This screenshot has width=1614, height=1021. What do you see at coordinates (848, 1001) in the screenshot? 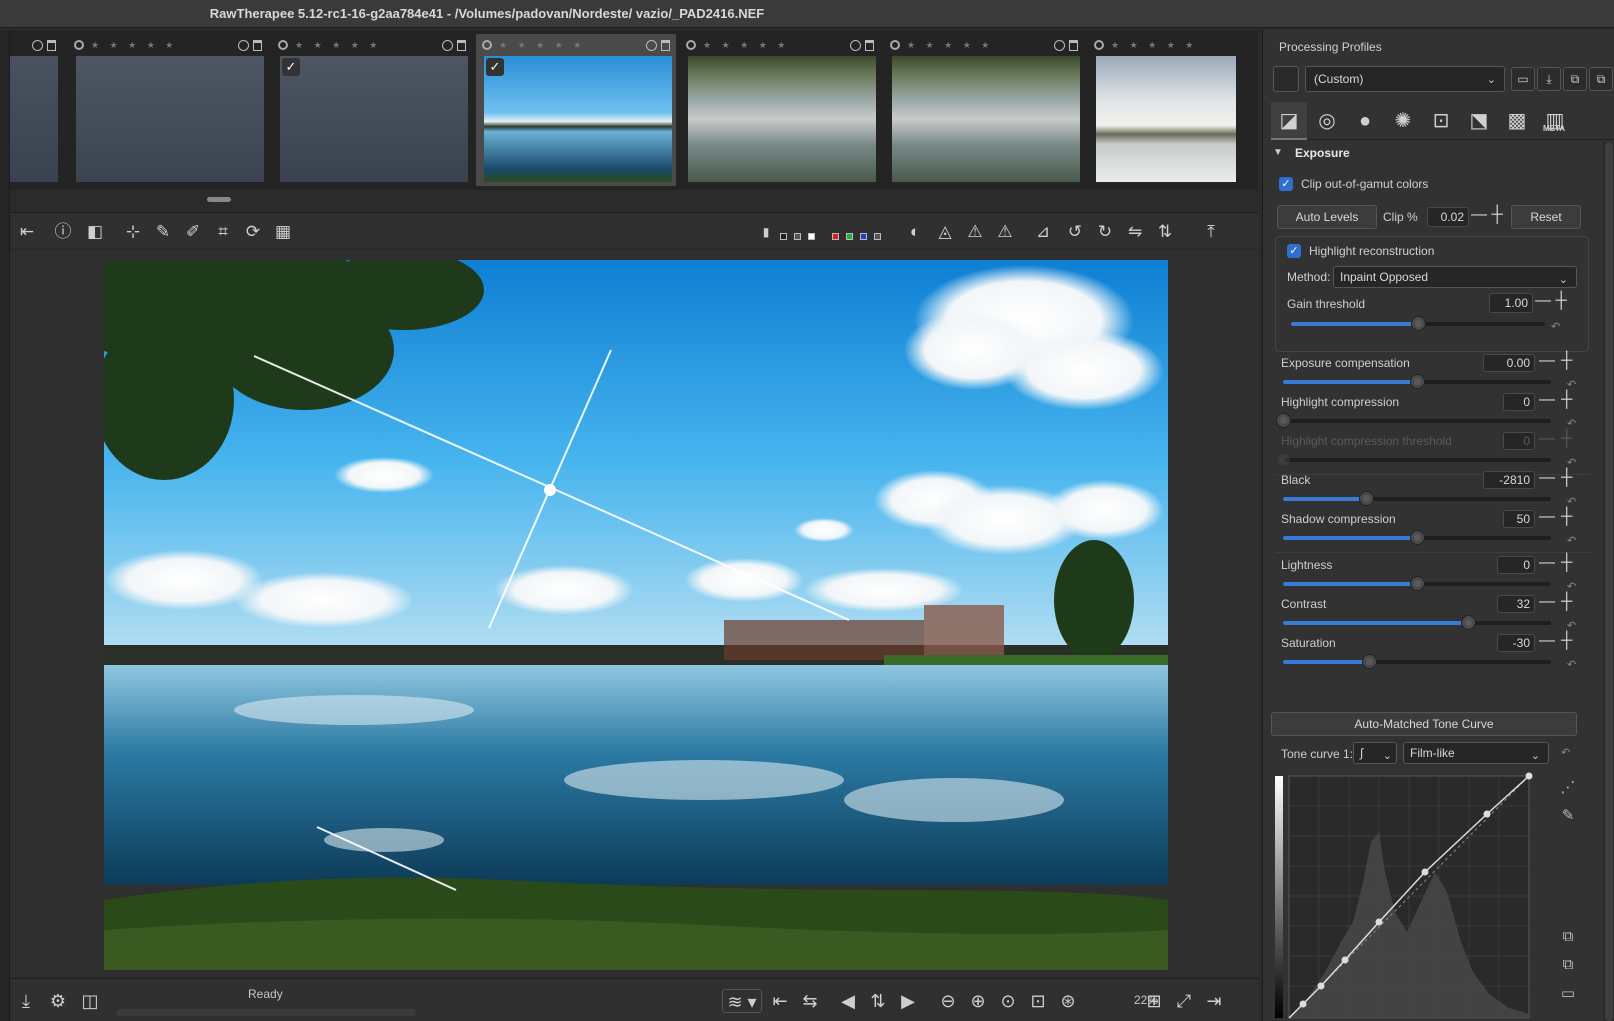
I see `nav-prev-icon: ◀` at bounding box center [848, 1001].